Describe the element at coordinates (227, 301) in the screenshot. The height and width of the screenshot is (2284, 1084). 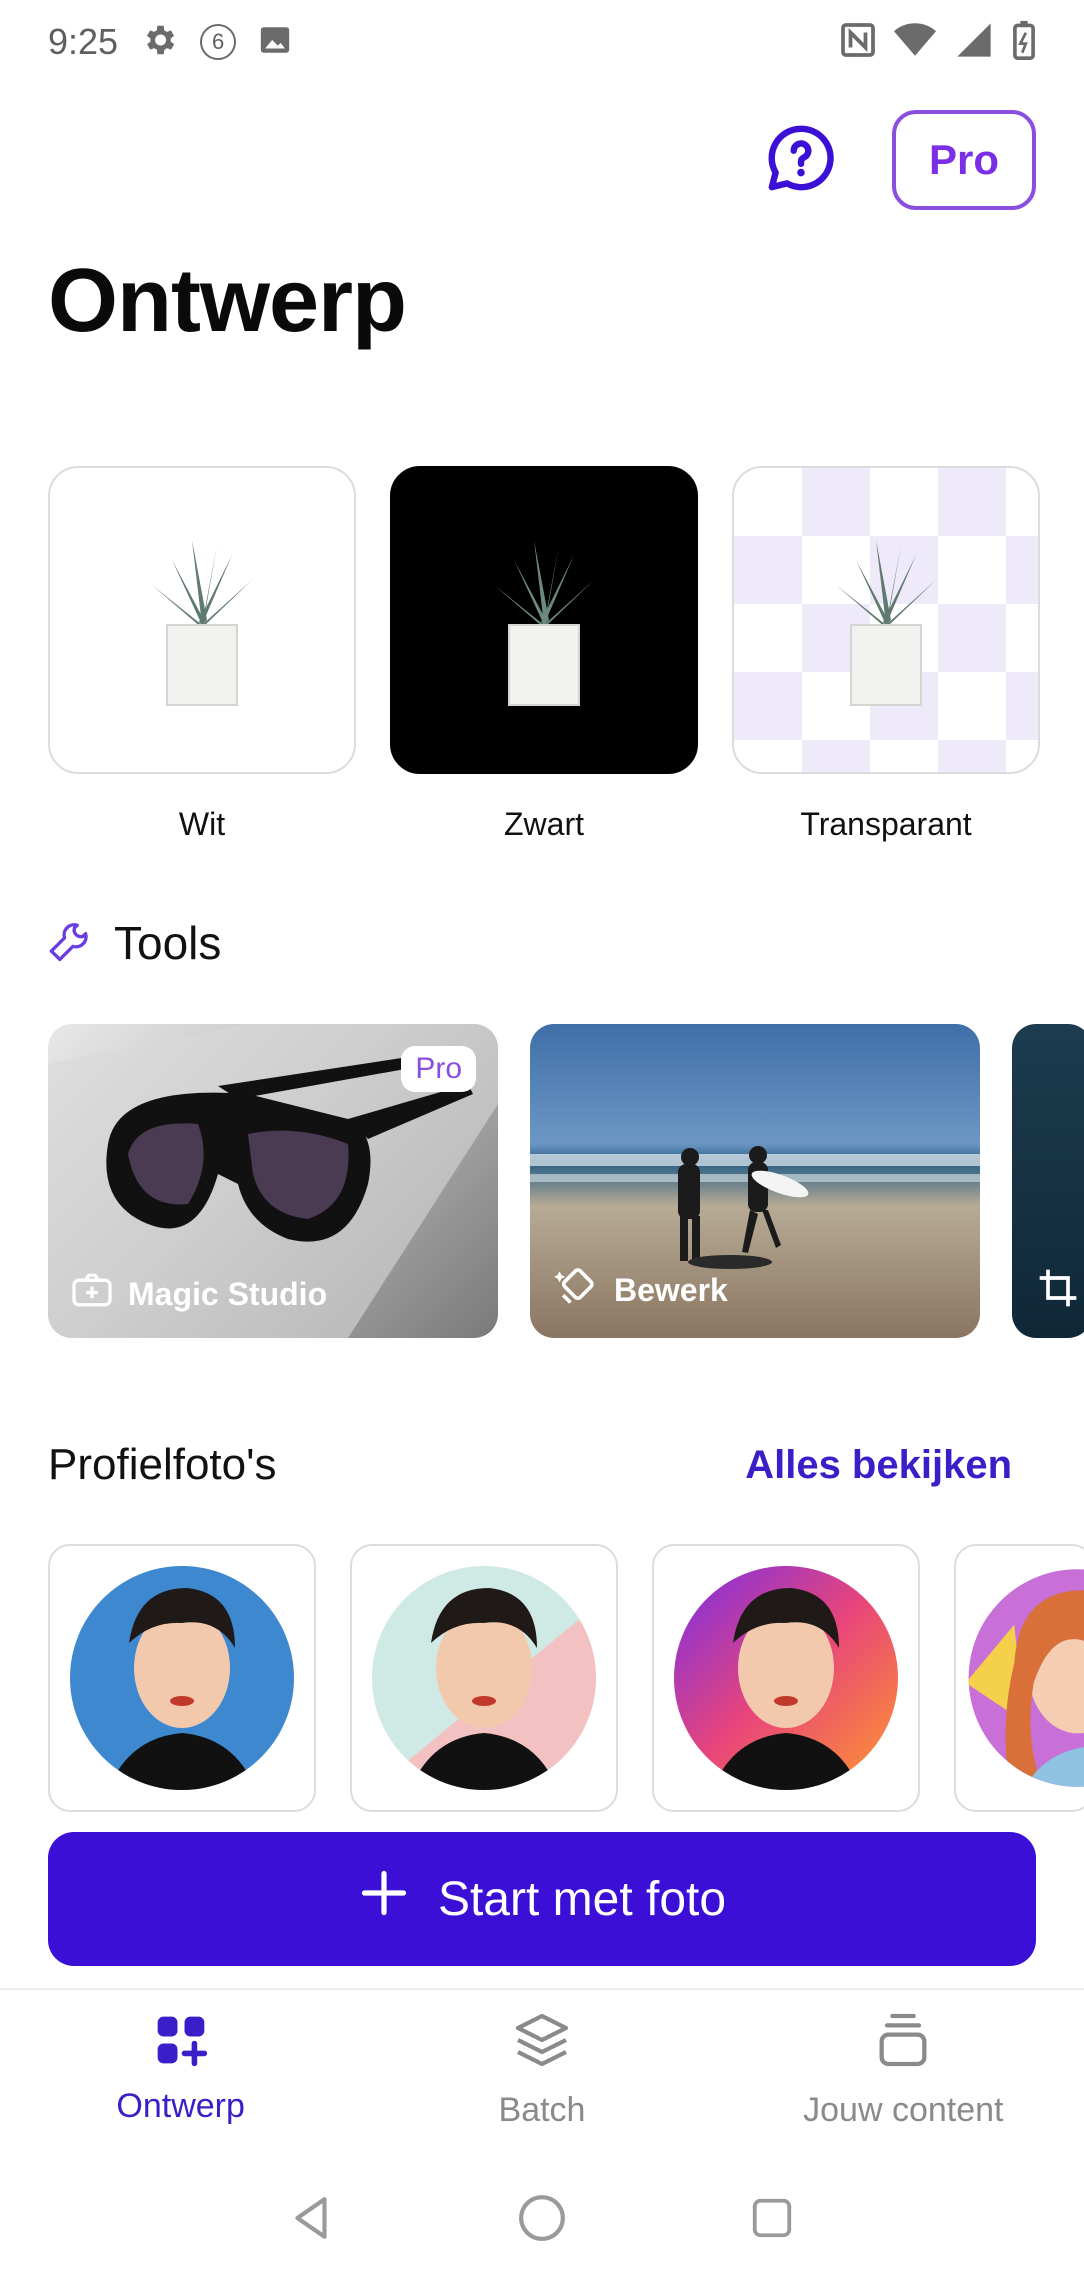
I see `page-title: Ontwerp` at that location.